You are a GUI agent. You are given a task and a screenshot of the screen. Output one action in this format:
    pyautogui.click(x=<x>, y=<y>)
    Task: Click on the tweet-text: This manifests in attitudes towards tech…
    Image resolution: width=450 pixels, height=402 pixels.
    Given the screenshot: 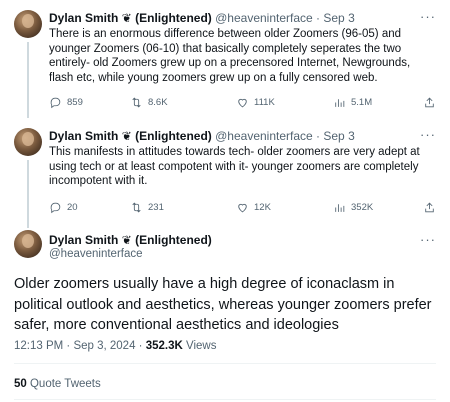 What is the action you would take?
    pyautogui.click(x=234, y=167)
    